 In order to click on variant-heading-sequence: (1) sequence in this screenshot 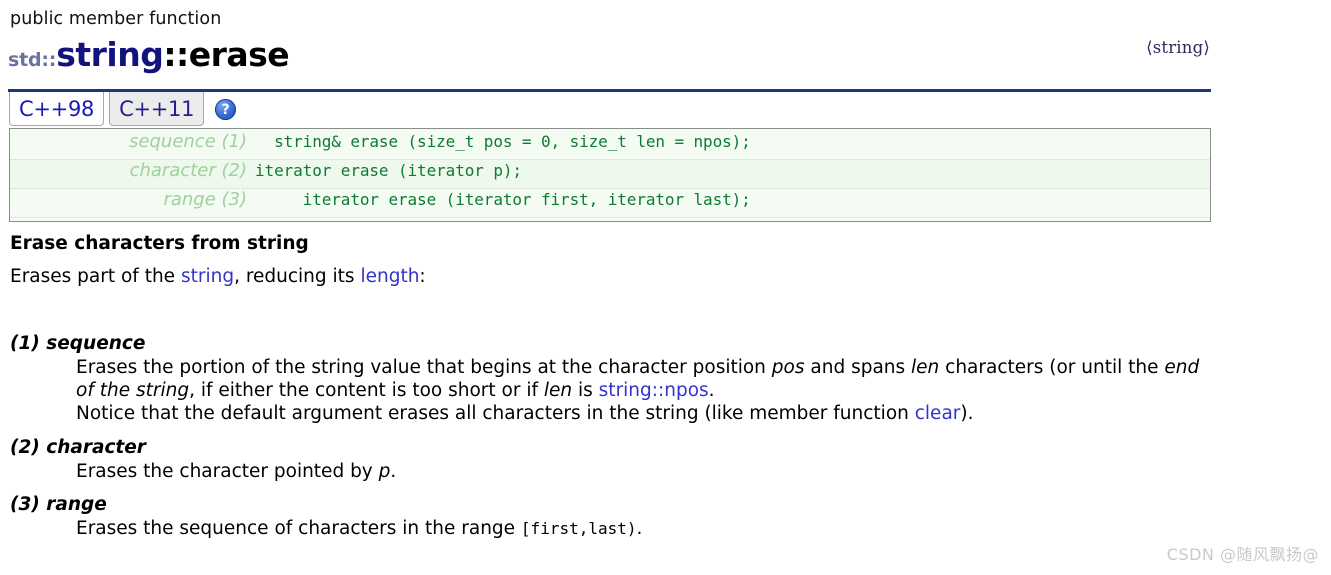, I will do `click(78, 343)`.